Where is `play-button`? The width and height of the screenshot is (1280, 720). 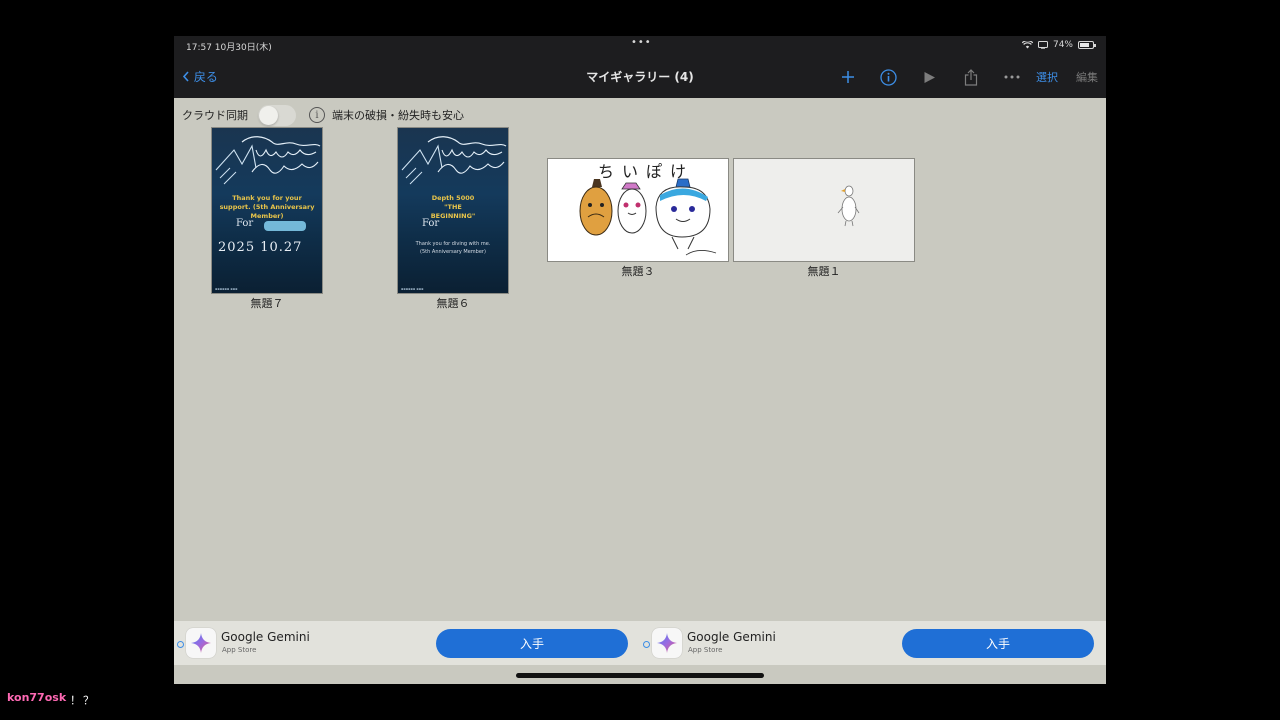
play-button is located at coordinates (929, 77).